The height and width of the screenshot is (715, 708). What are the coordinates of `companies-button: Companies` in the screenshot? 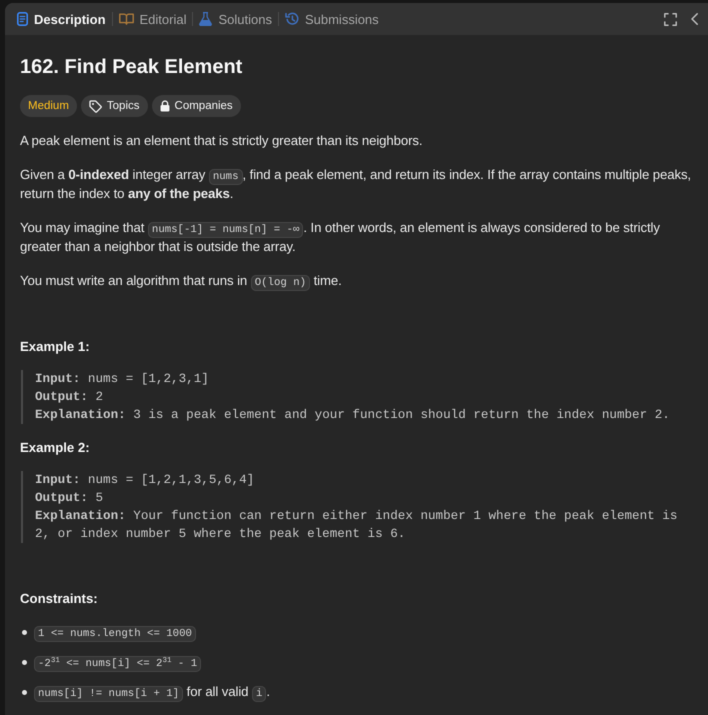 It's located at (196, 106).